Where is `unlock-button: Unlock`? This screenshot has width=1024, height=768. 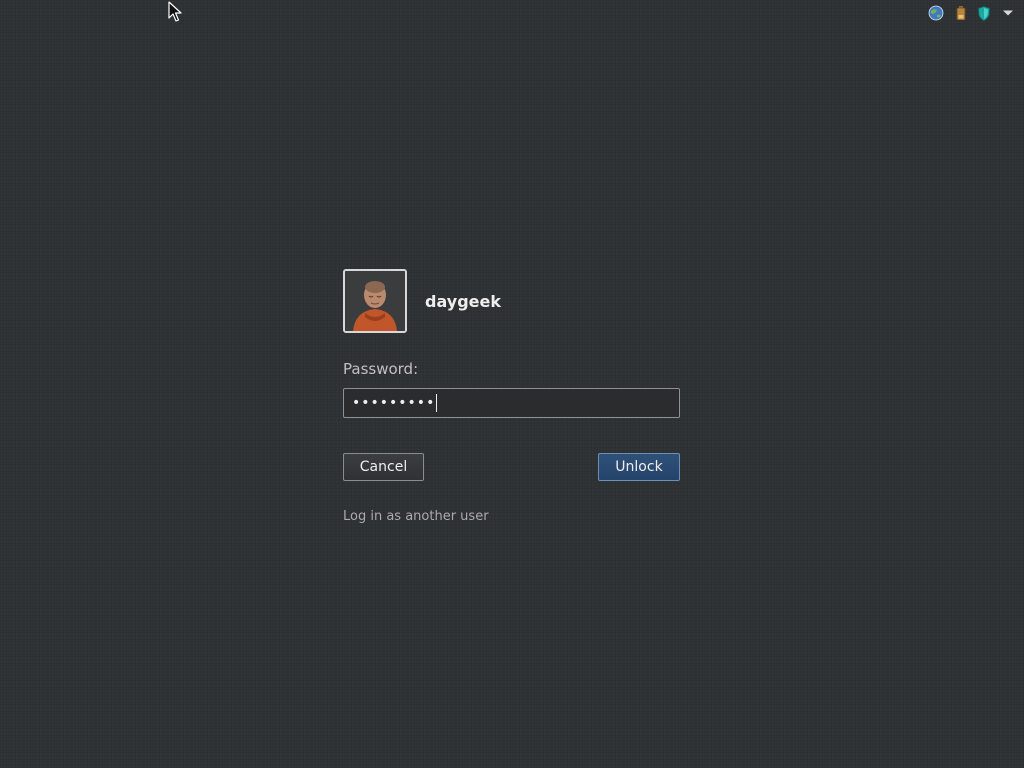 unlock-button: Unlock is located at coordinates (639, 467).